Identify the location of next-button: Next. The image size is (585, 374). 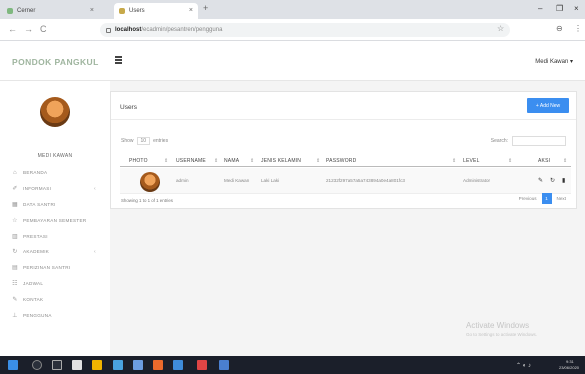
(561, 198).